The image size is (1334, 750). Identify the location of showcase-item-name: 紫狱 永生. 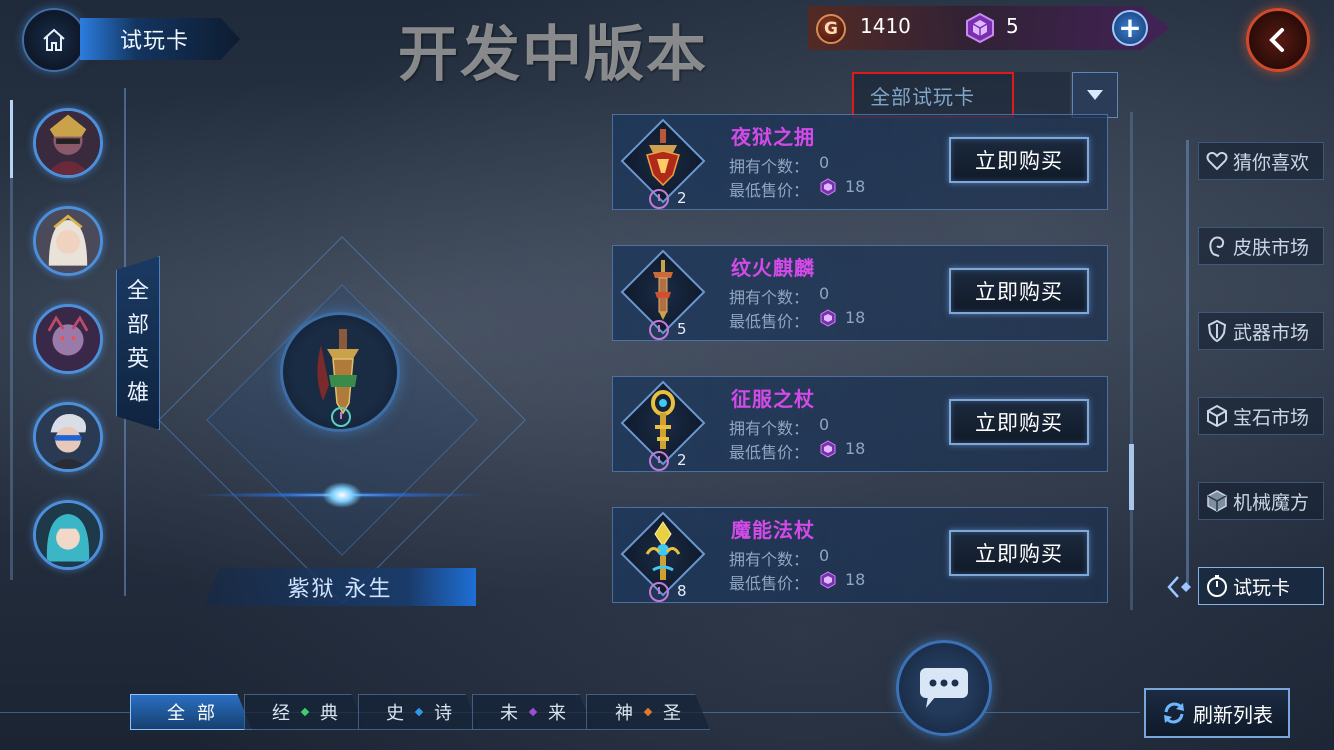
(340, 587).